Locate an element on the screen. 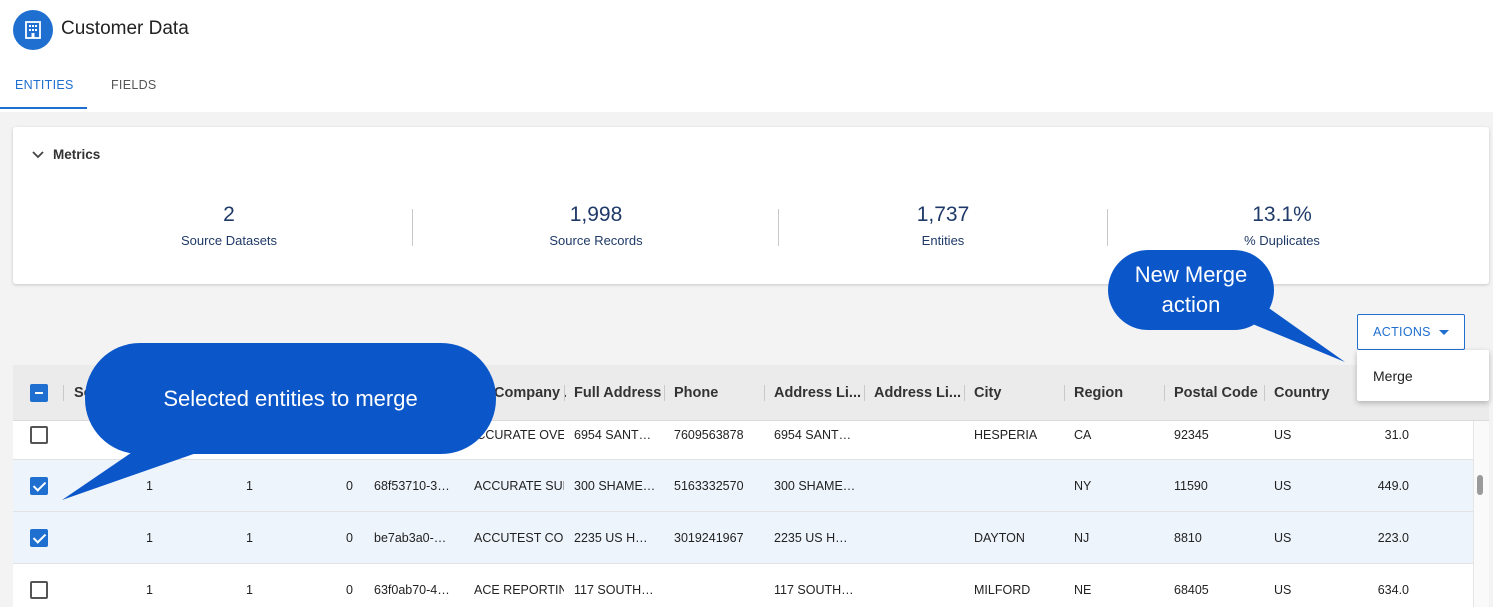 The image size is (1493, 607). callout-selected-entities: Selected entities to merge is located at coordinates (290, 398).